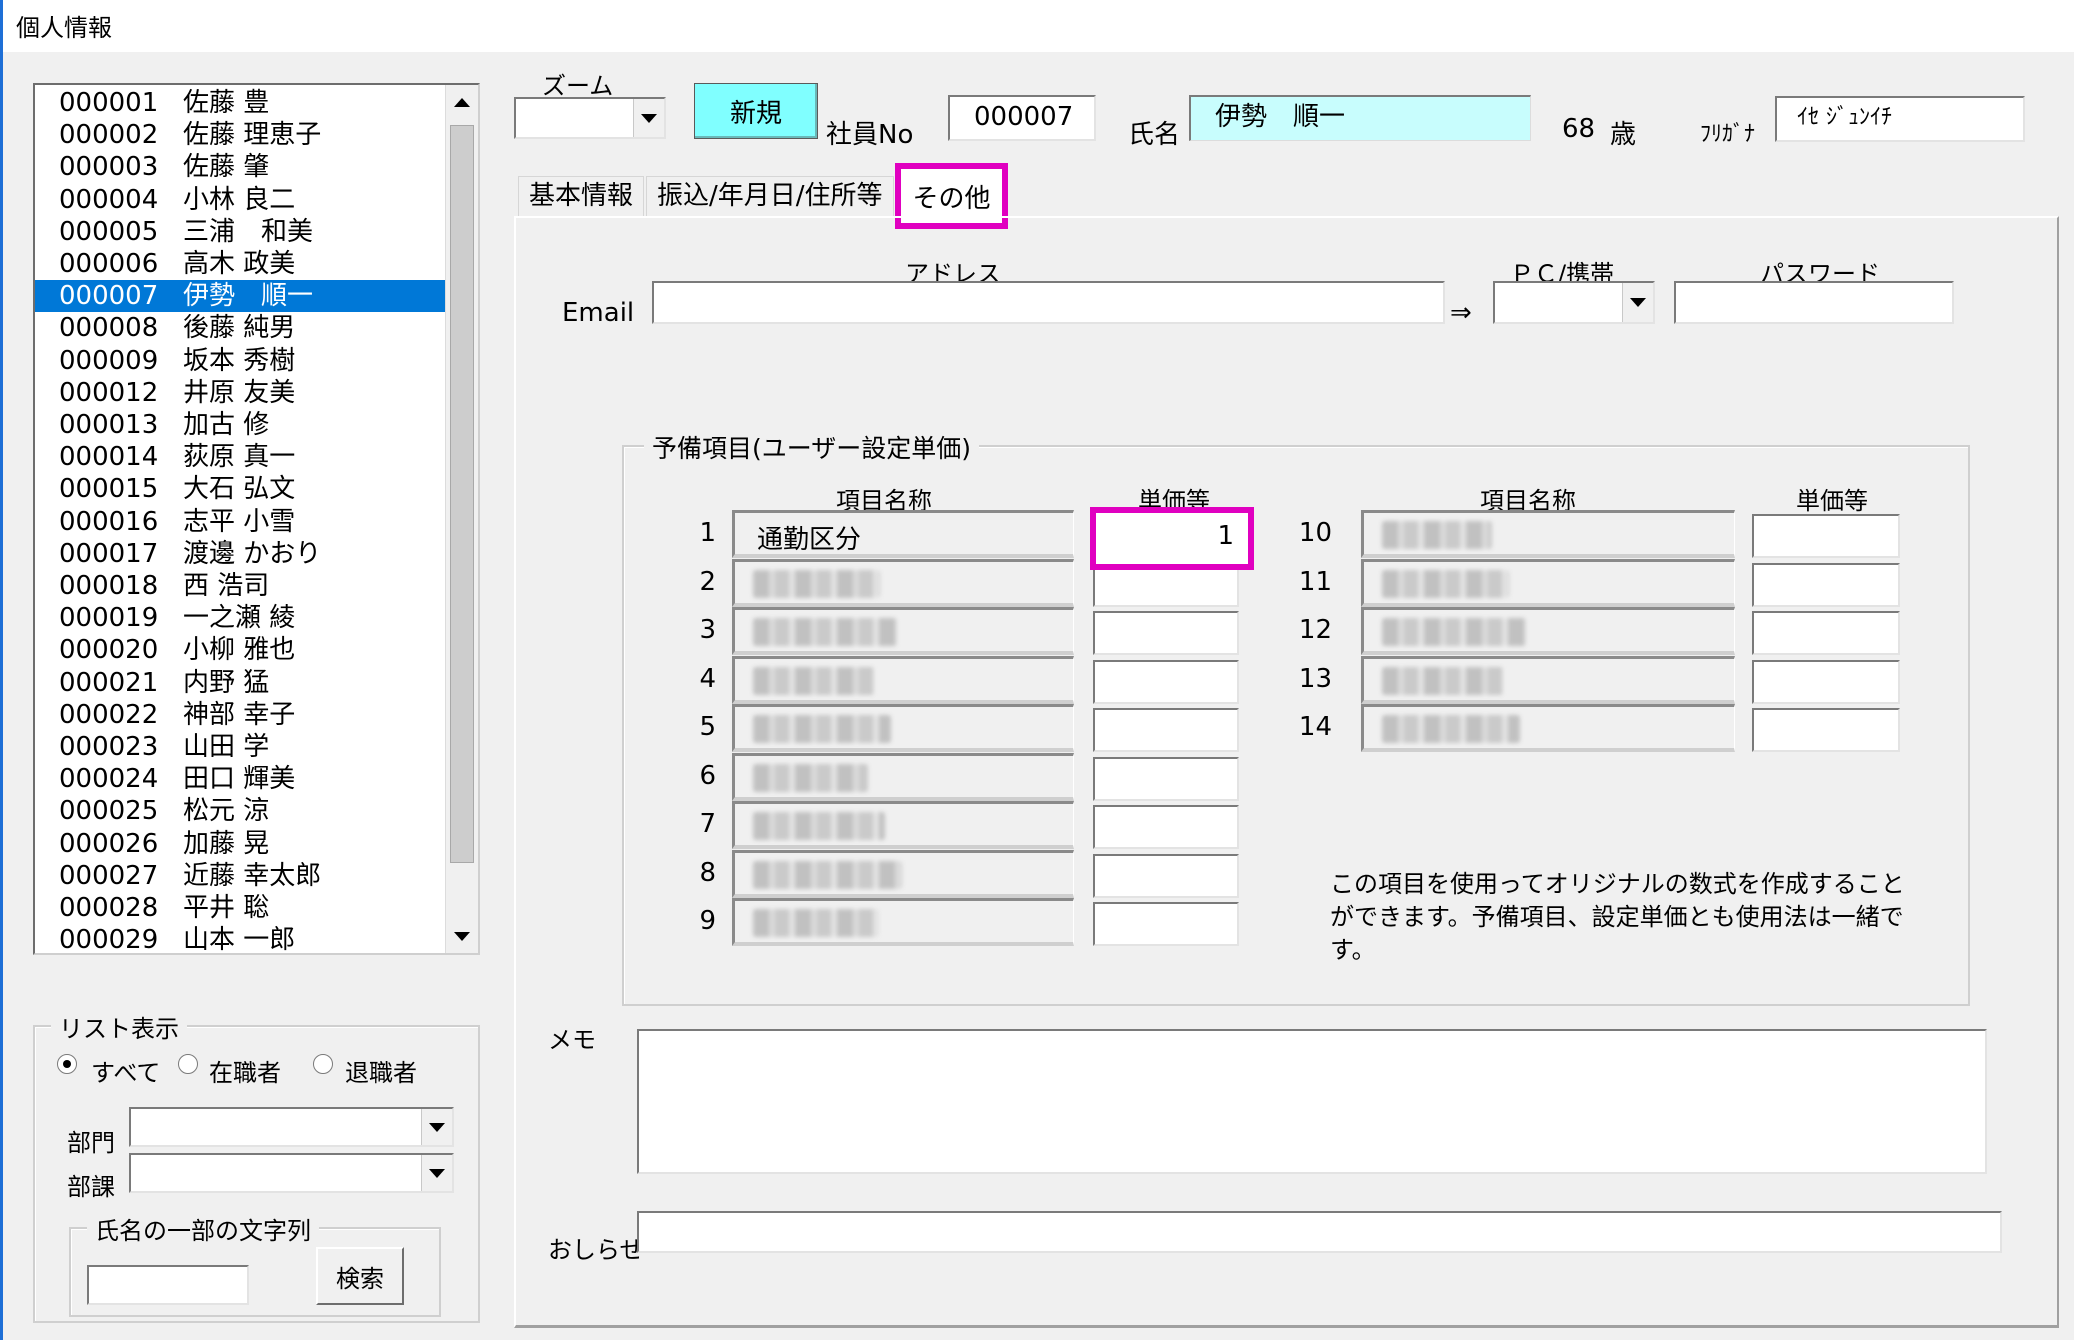 The height and width of the screenshot is (1340, 2074). What do you see at coordinates (240, 715) in the screenshot?
I see `list-item: 000022 神部 幸子` at bounding box center [240, 715].